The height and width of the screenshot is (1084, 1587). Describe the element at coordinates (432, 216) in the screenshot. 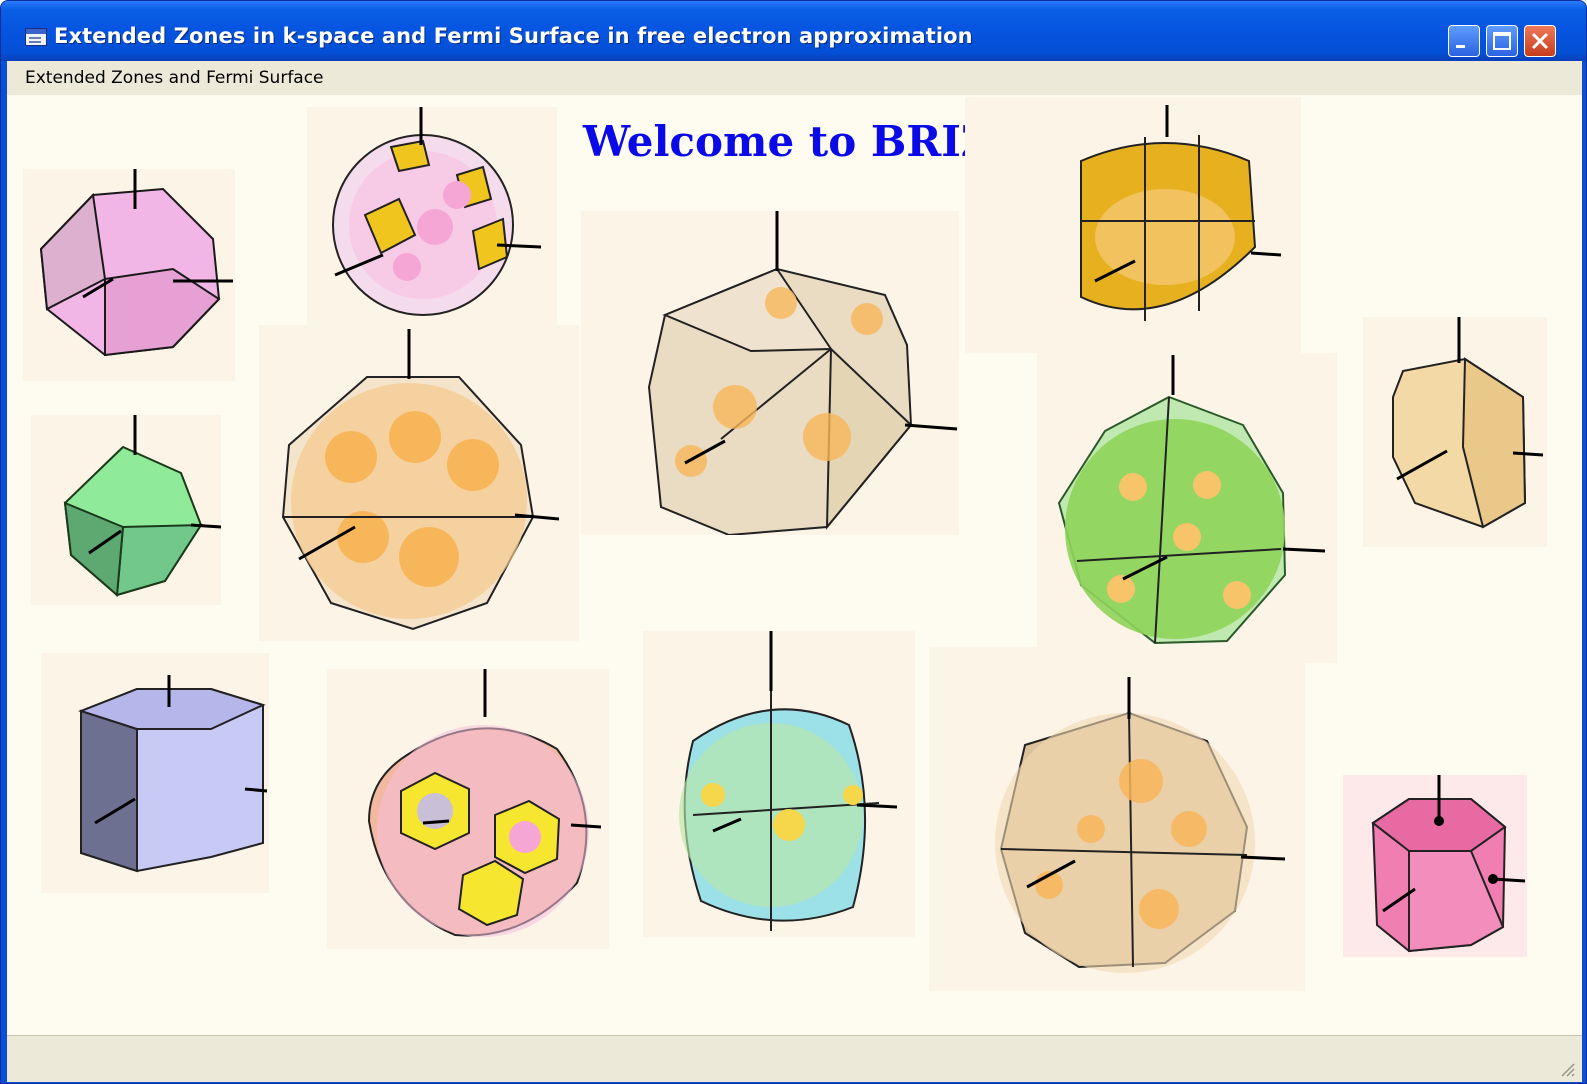

I see `zone-pink-yellow-sphere` at that location.